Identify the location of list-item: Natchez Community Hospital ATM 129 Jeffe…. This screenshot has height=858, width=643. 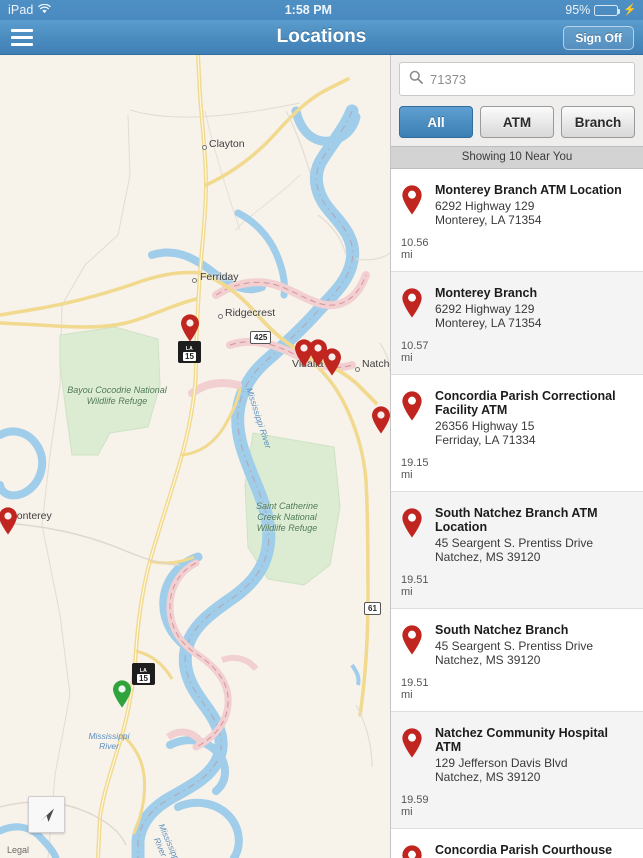
(517, 770).